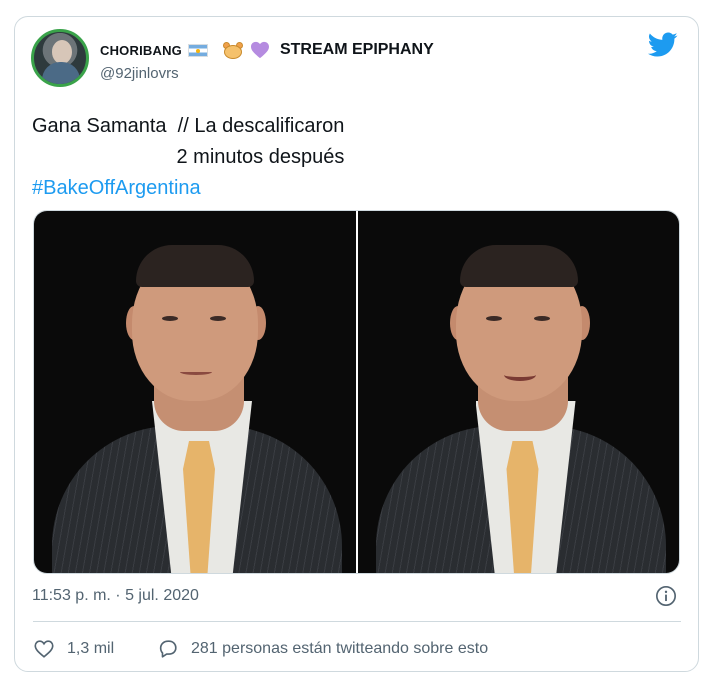 This screenshot has height=674, width=717. What do you see at coordinates (233, 50) in the screenshot?
I see `hamster-icon` at bounding box center [233, 50].